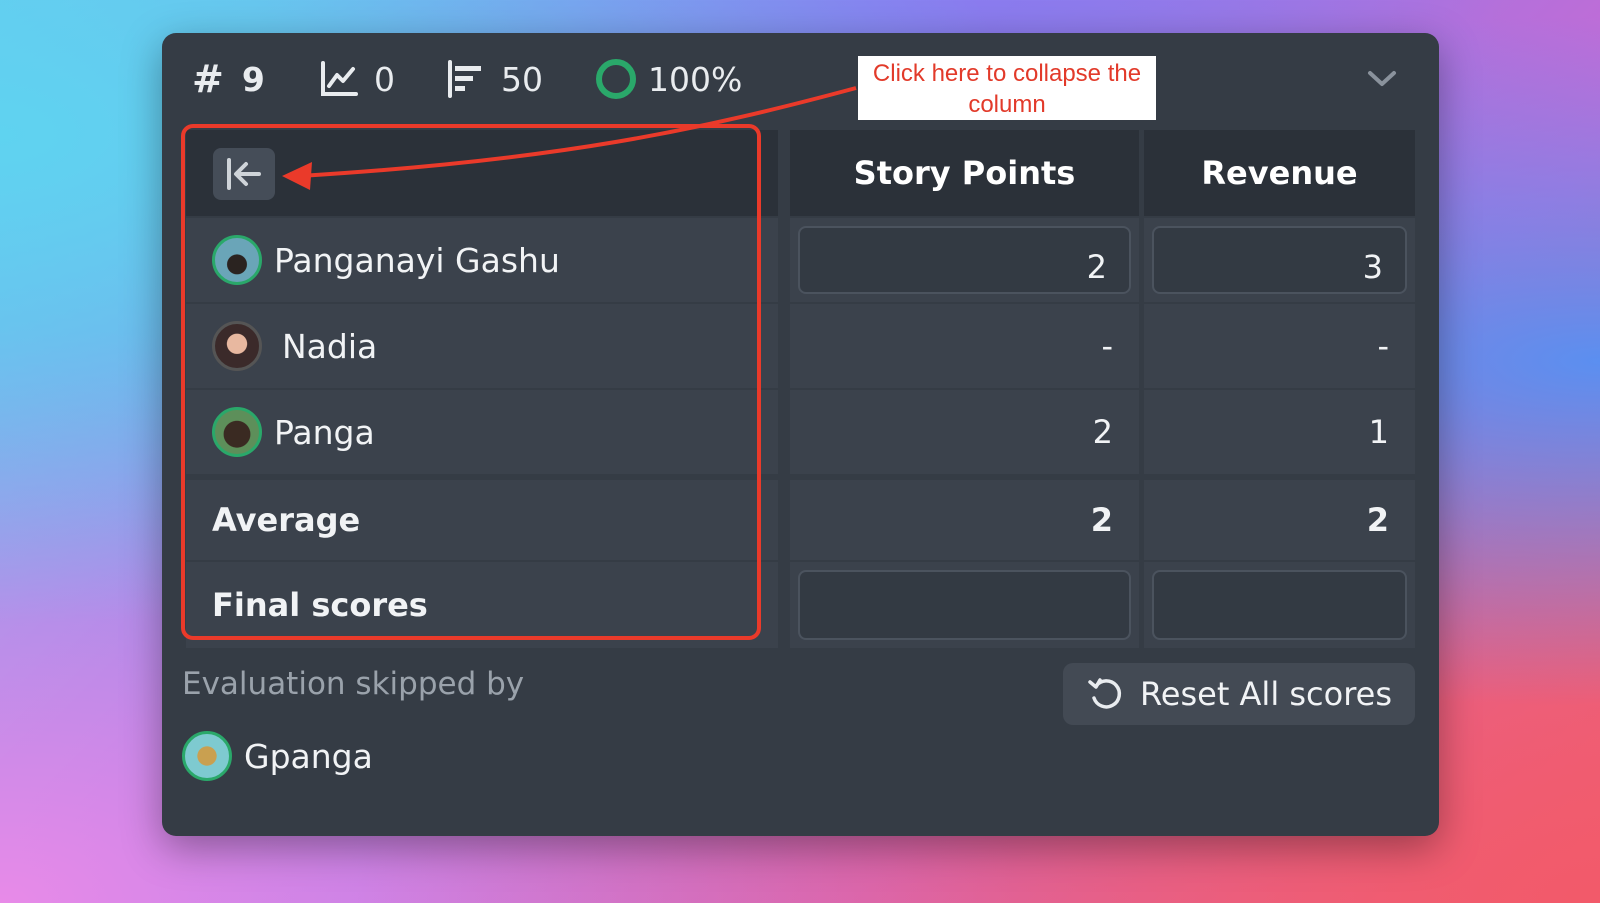  I want to click on story-points-column: Story Points 2 - 2 2, so click(964, 396).